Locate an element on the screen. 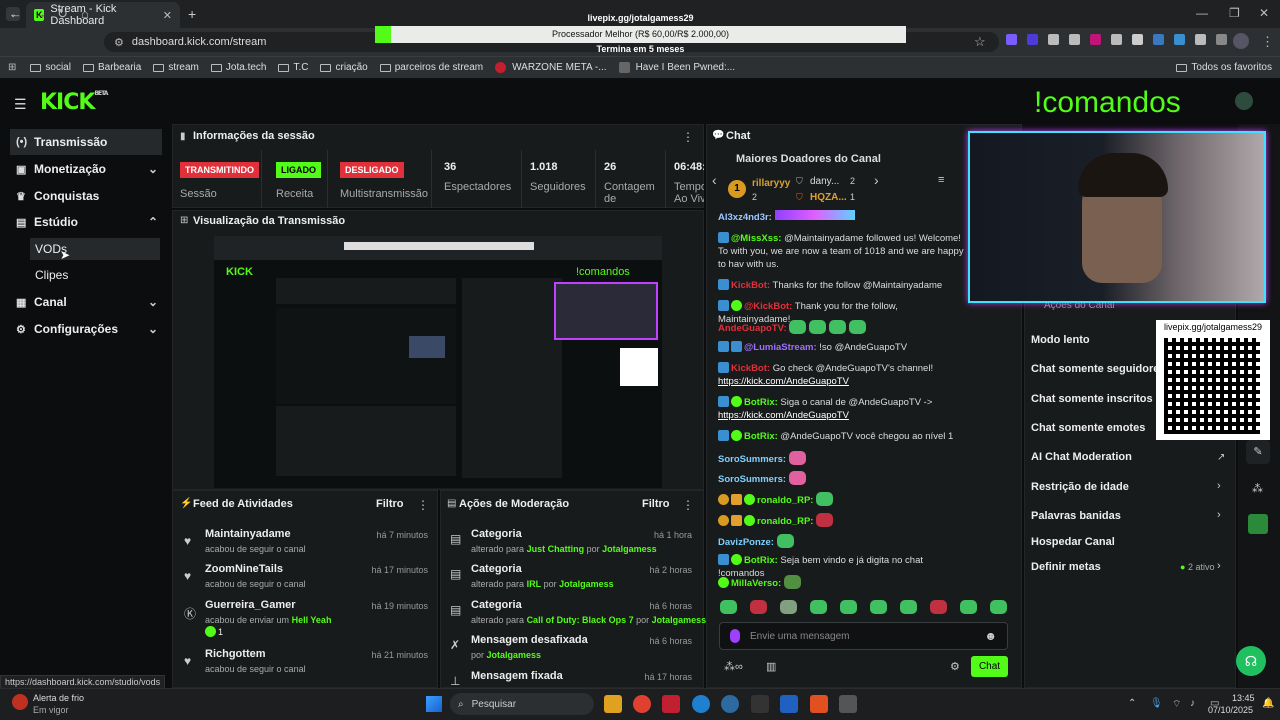  feed-filter-button: Filtro is located at coordinates (390, 504).